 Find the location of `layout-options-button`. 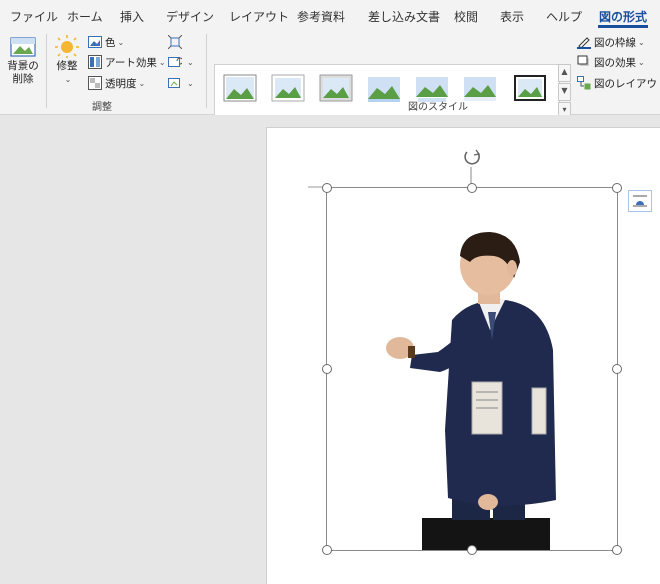

layout-options-button is located at coordinates (640, 201).